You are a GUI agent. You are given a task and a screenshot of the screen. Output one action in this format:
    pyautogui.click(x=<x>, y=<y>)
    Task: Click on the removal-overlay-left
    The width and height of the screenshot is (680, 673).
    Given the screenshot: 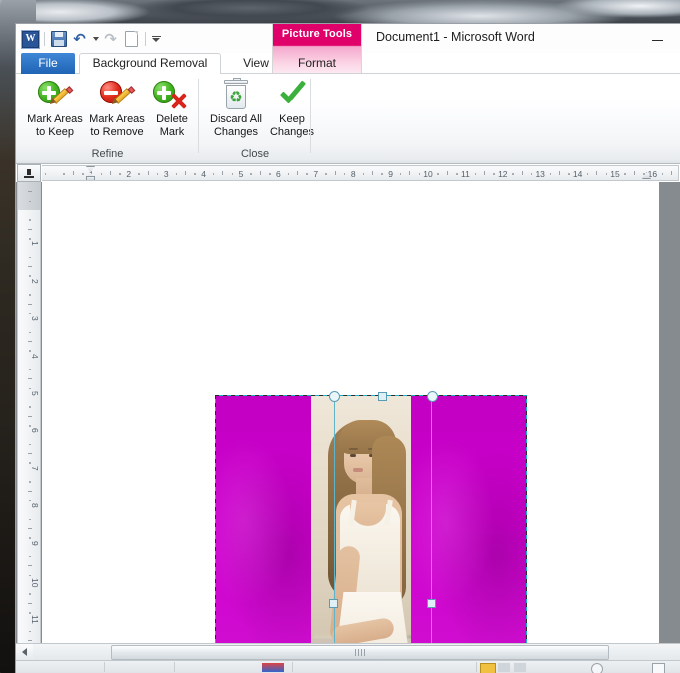 What is the action you would take?
    pyautogui.click(x=263, y=534)
    